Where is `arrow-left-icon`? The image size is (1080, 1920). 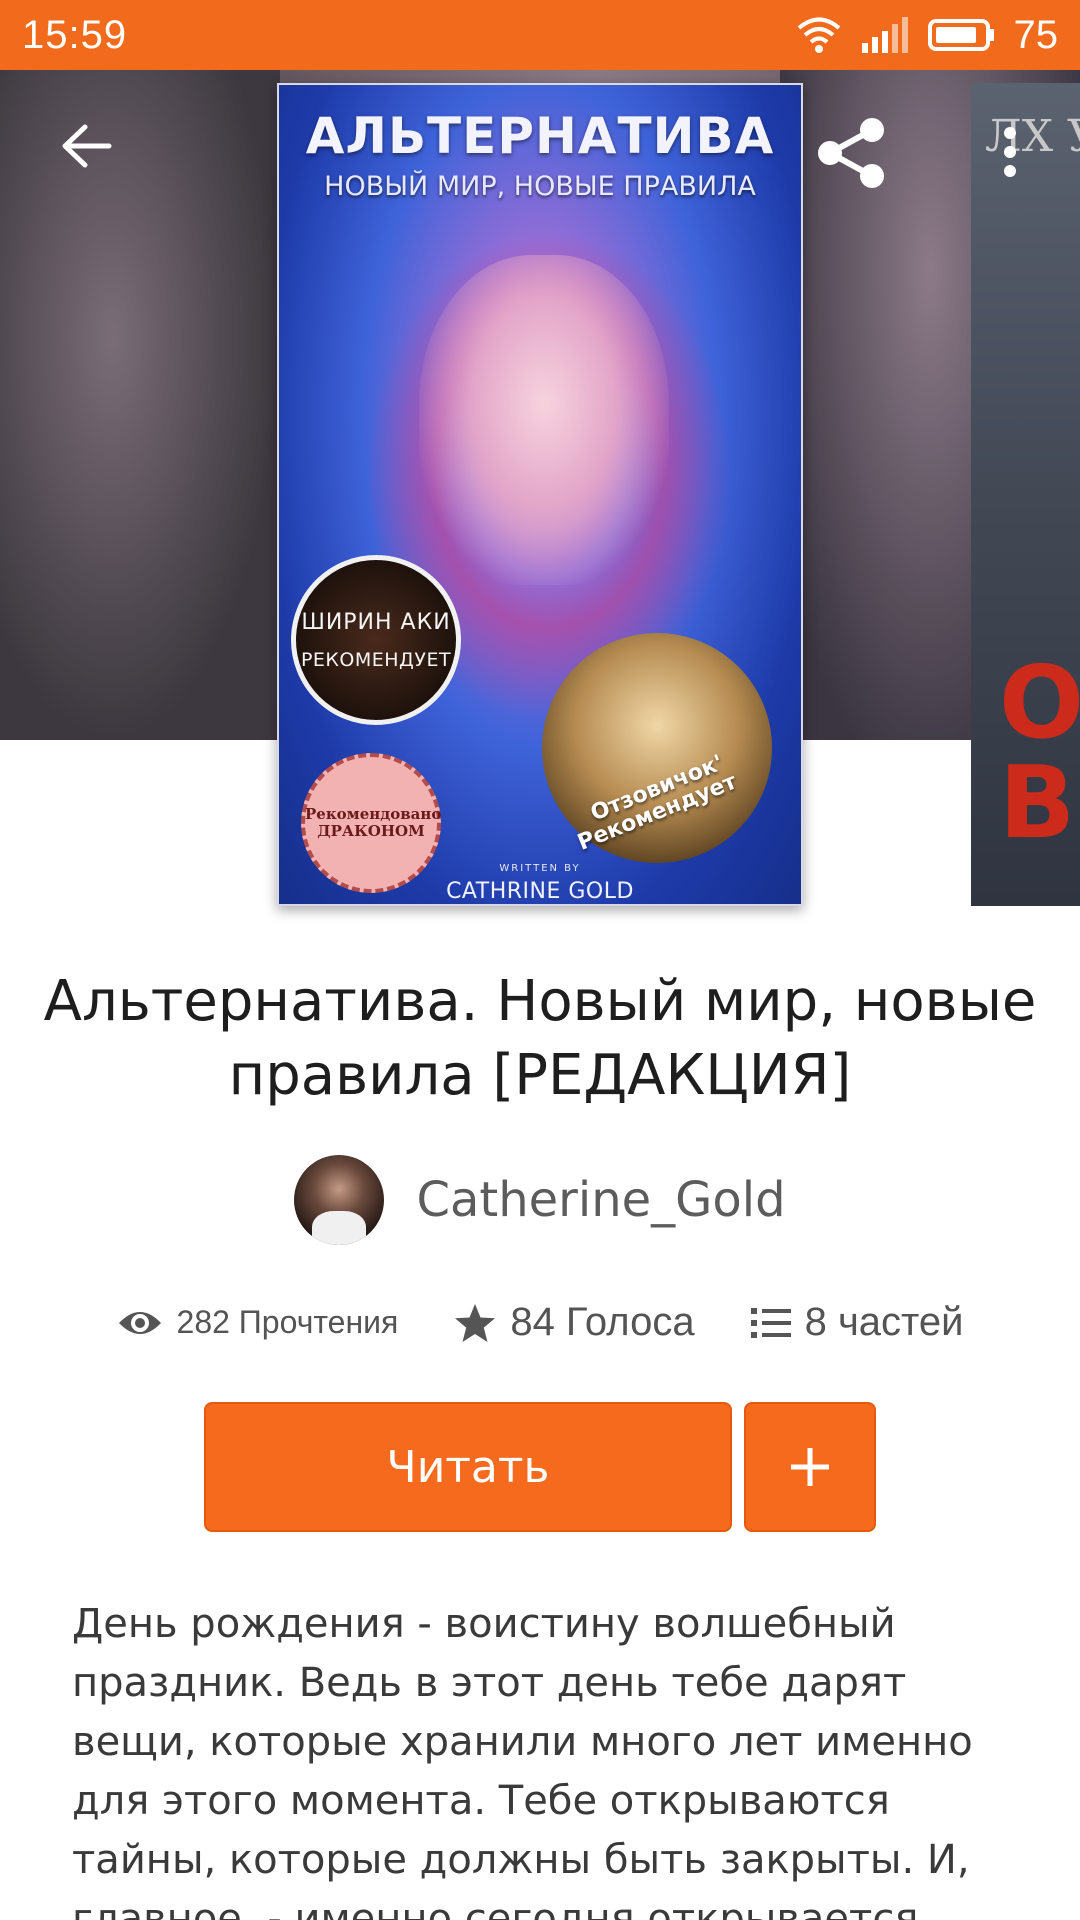 arrow-left-icon is located at coordinates (87, 146).